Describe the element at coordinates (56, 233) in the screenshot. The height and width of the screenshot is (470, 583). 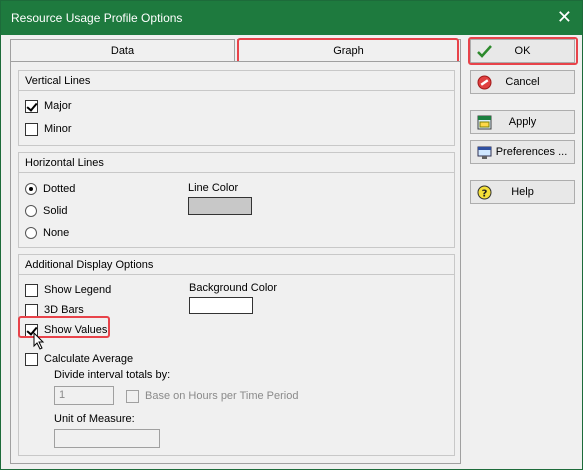
I see `none-label: None` at that location.